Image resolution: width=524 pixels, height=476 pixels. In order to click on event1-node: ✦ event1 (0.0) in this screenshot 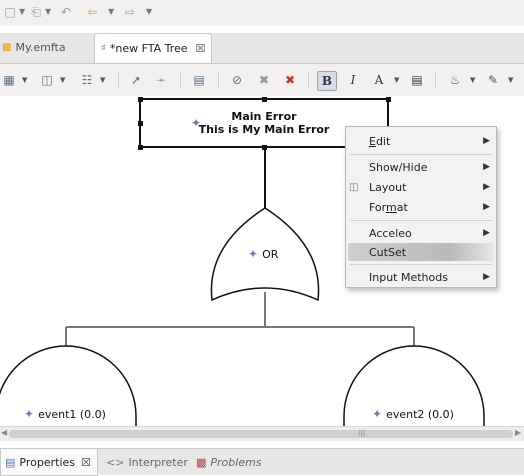, I will do `click(65, 414)`.